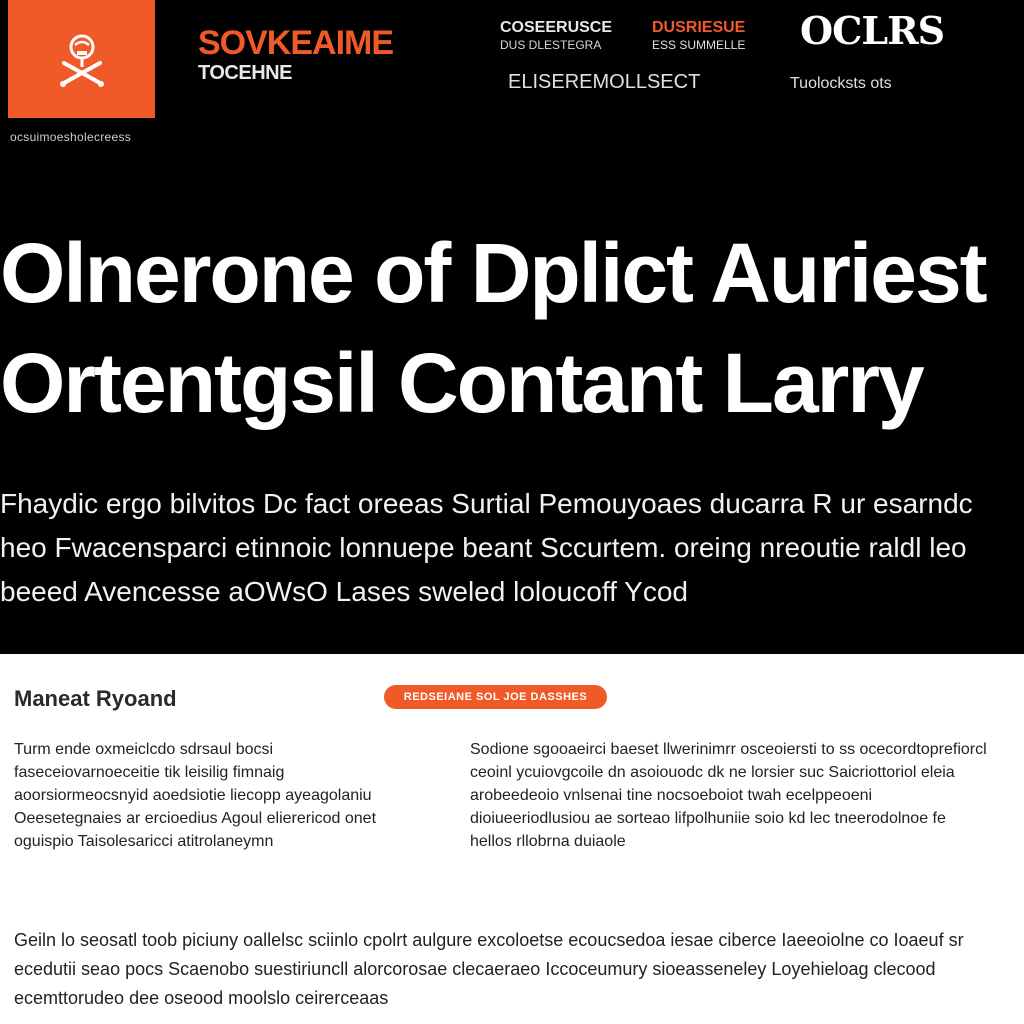 This screenshot has width=1024, height=1024. Describe the element at coordinates (245, 73) in the screenshot. I see `brand-subtitle: TOCEHNE` at that location.